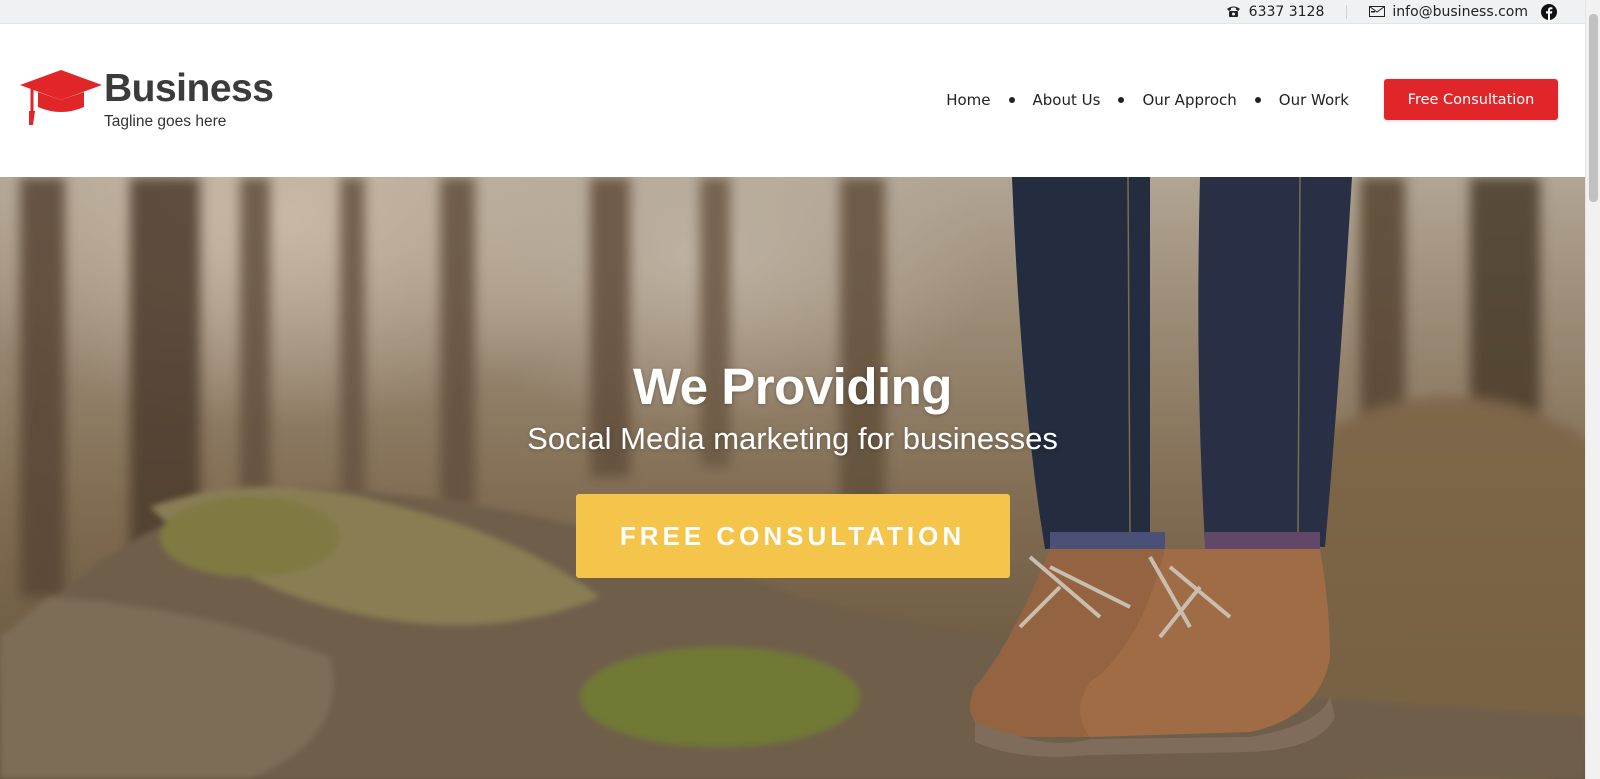  Describe the element at coordinates (1234, 12) in the screenshot. I see `phone-icon` at that location.